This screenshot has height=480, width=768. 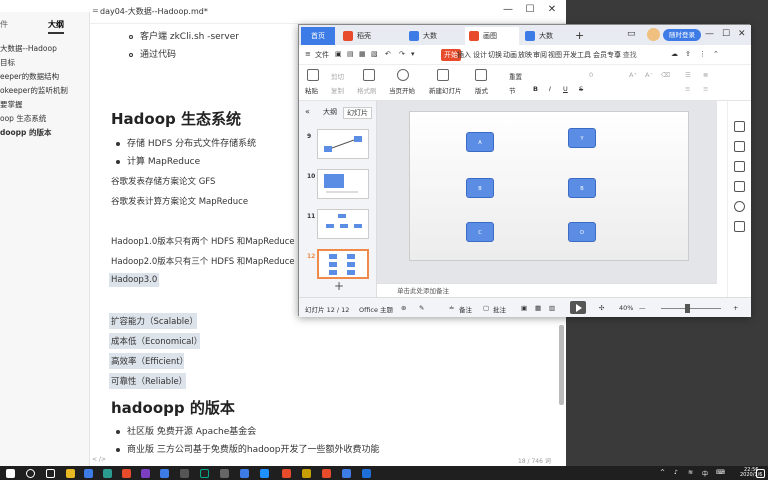 What do you see at coordinates (601, 308) in the screenshot?
I see `fit-icon: ✣` at bounding box center [601, 308].